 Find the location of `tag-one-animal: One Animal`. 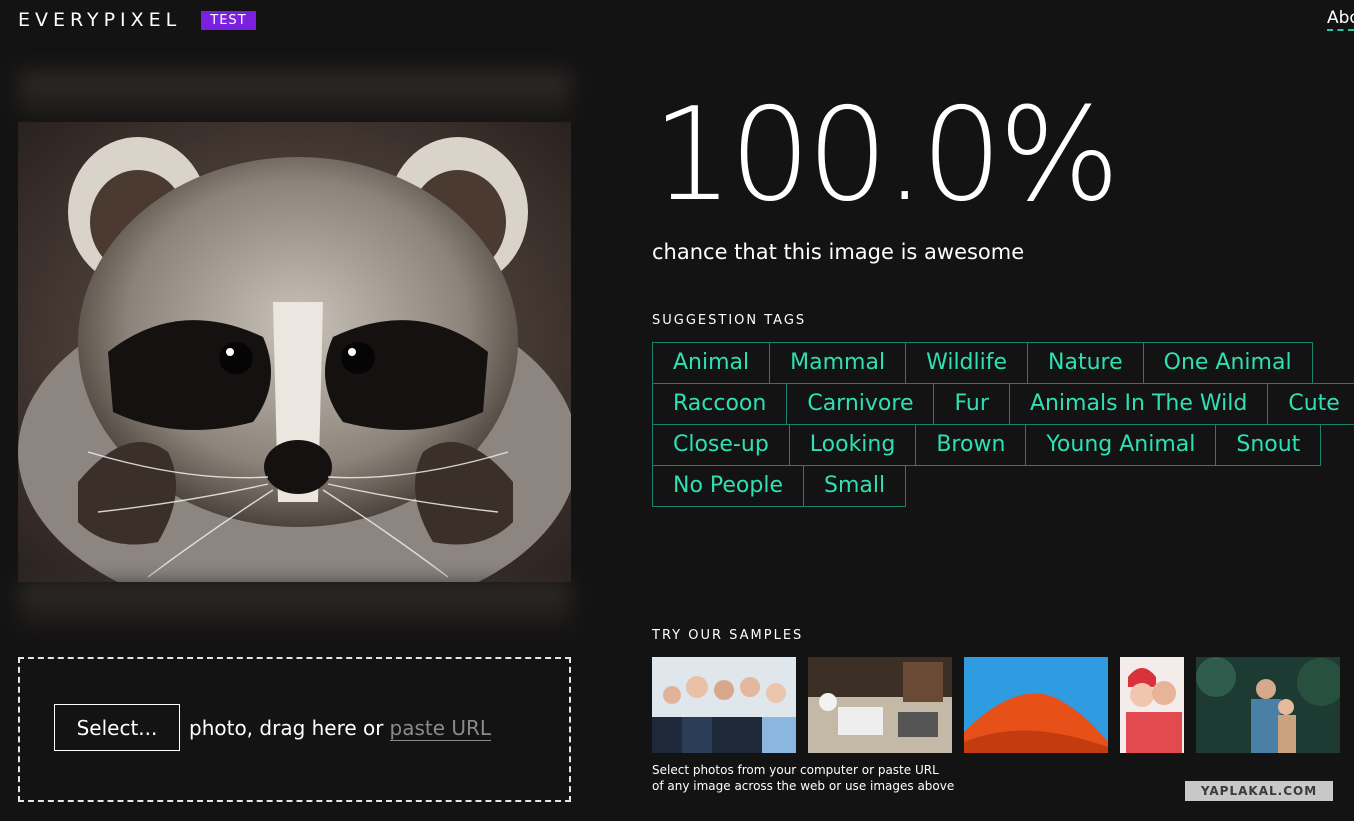

tag-one-animal: One Animal is located at coordinates (1227, 363).